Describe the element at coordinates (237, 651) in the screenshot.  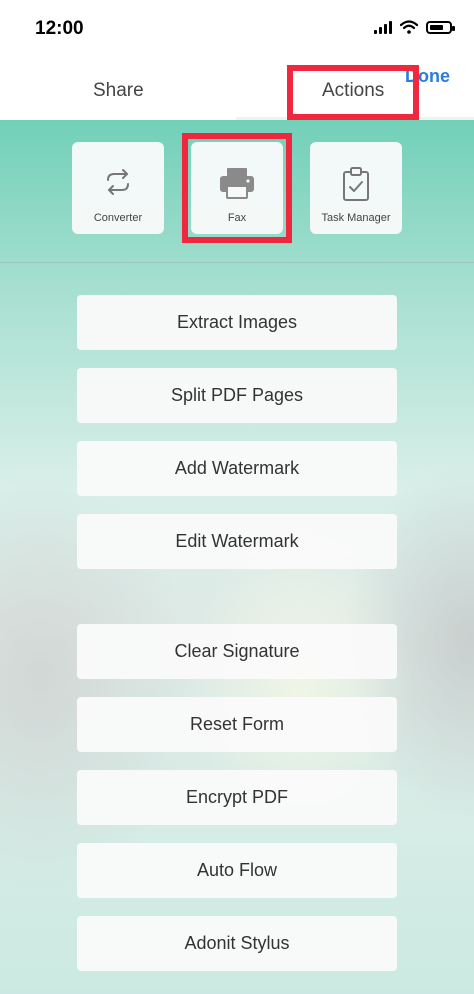
I see `clear-signature-button: Clear Signature` at that location.